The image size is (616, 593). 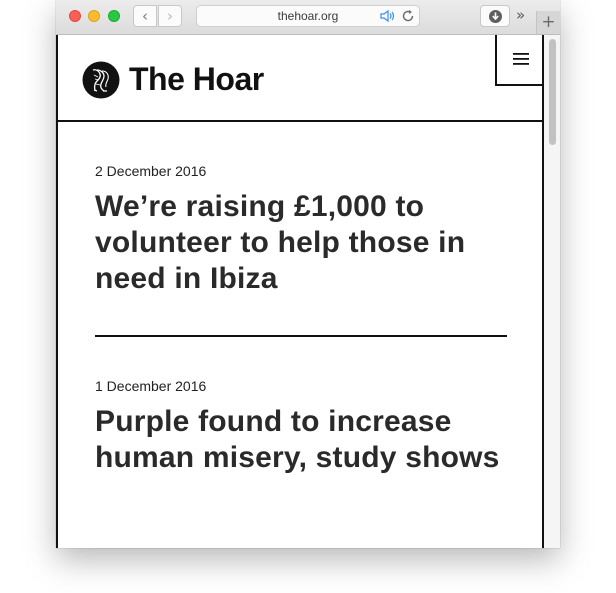 What do you see at coordinates (151, 386) in the screenshot?
I see `article-date: 1 December 2016` at bounding box center [151, 386].